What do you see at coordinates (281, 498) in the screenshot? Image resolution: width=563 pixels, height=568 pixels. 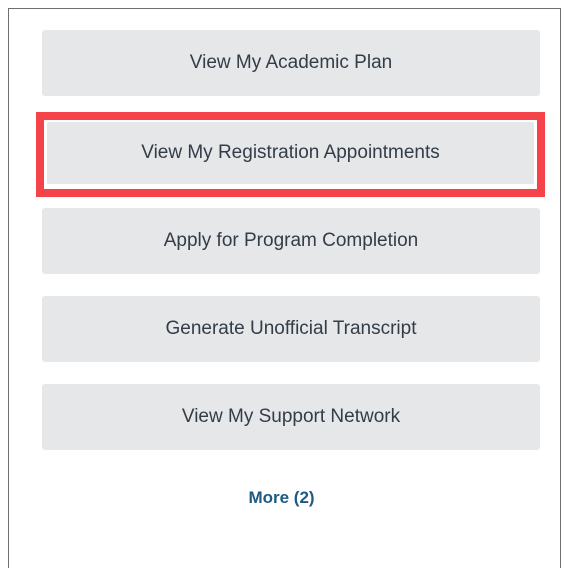 I see `more-link: More (2)` at bounding box center [281, 498].